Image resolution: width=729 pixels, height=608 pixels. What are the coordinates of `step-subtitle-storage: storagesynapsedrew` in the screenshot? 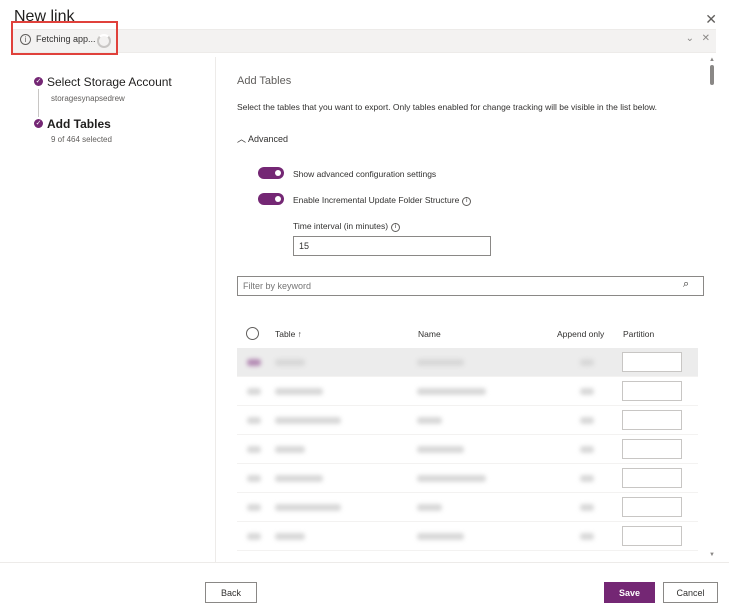 It's located at (88, 98).